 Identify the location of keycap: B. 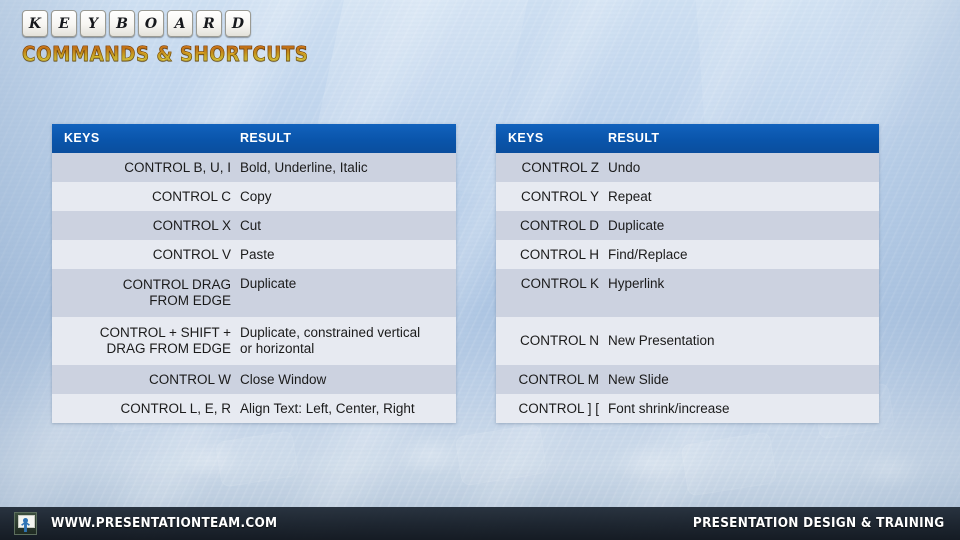
(122, 23).